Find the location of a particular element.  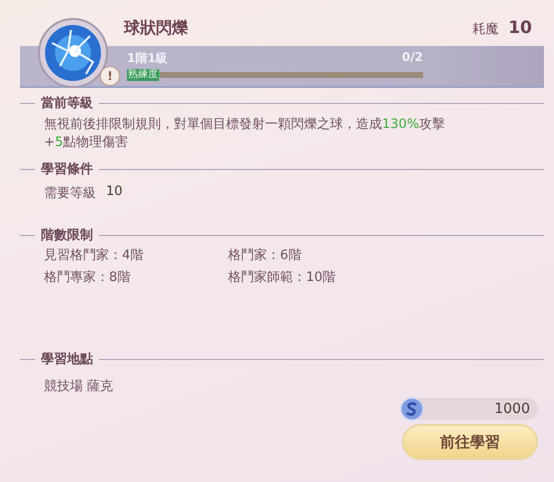

requirement-value: 10 is located at coordinates (114, 192).